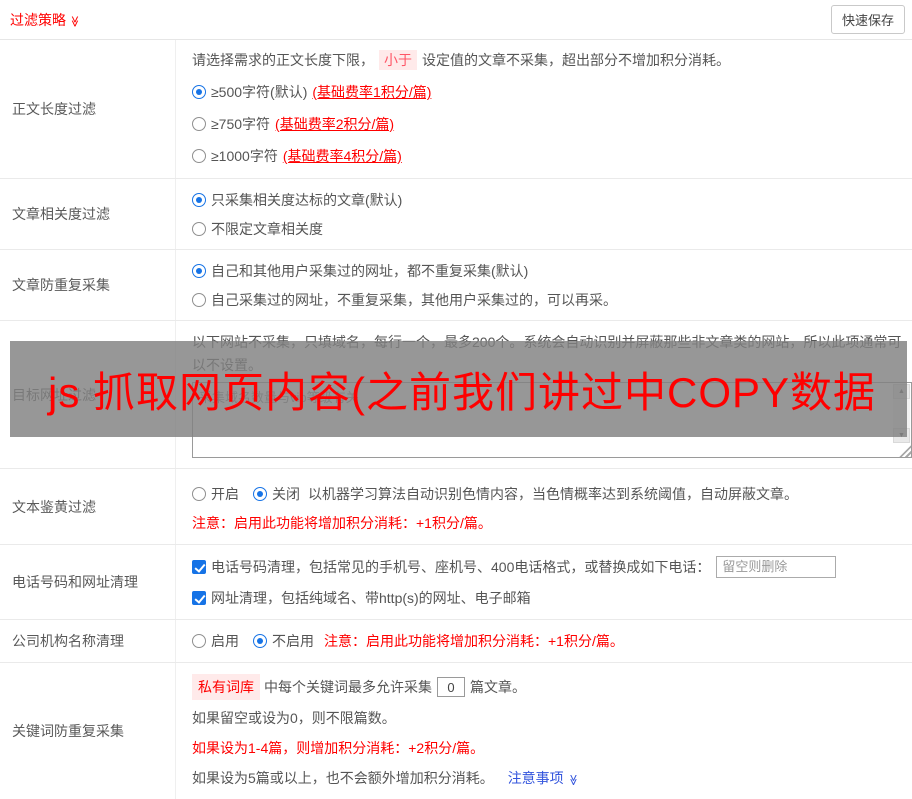 The image size is (912, 799). Describe the element at coordinates (38, 19) in the screenshot. I see `page-title: 过滤策略` at that location.